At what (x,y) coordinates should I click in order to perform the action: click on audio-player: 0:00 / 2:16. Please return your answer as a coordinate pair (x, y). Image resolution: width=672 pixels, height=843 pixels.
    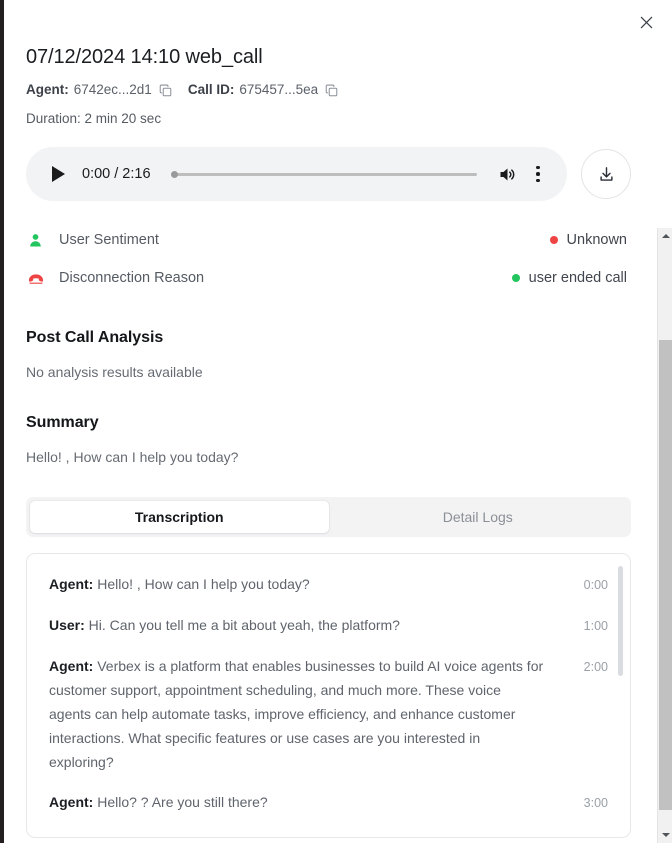
    Looking at the image, I should click on (296, 174).